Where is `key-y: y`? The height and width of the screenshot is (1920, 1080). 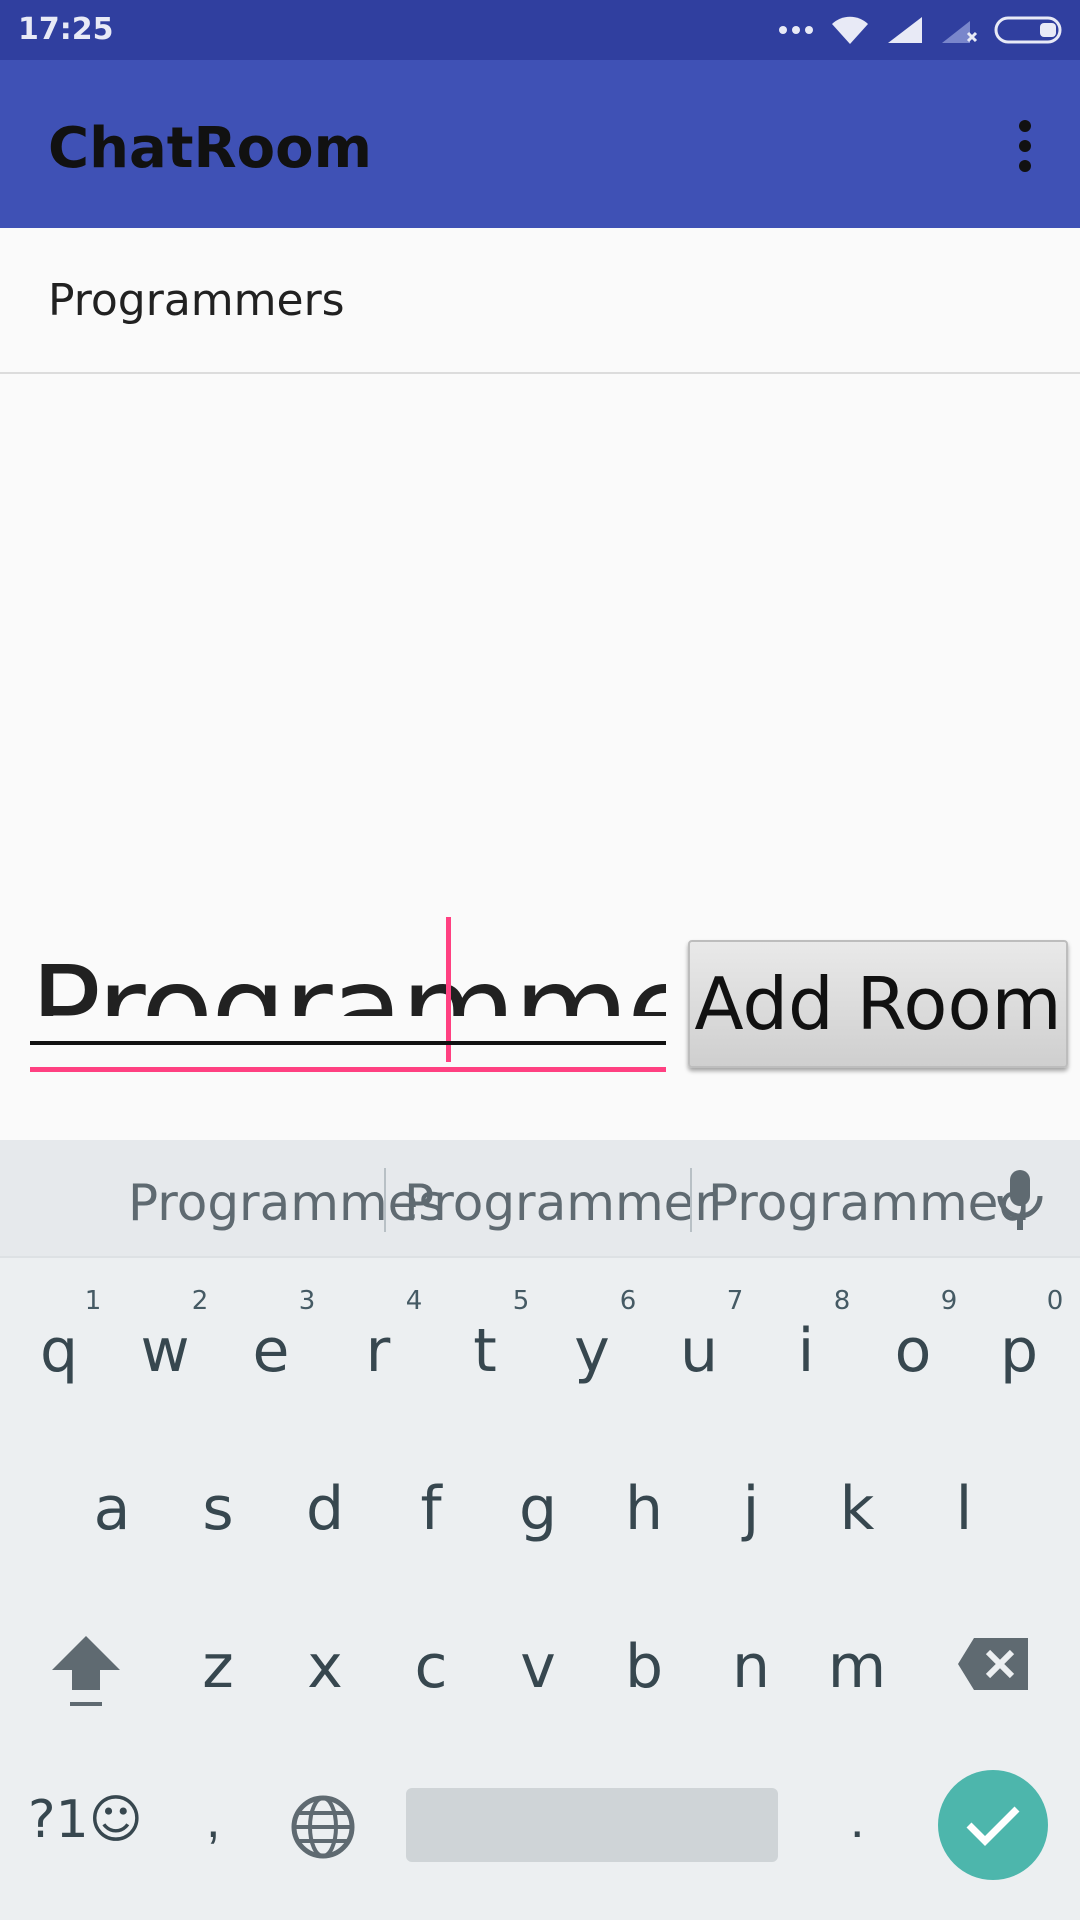
key-y: y is located at coordinates (592, 1351).